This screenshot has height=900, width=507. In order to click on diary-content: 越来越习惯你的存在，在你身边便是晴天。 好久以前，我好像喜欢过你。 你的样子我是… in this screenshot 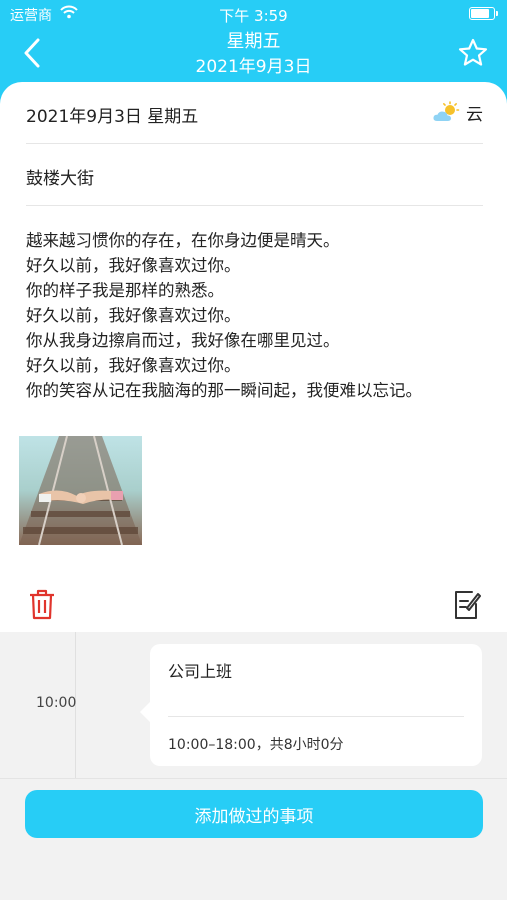, I will do `click(224, 315)`.